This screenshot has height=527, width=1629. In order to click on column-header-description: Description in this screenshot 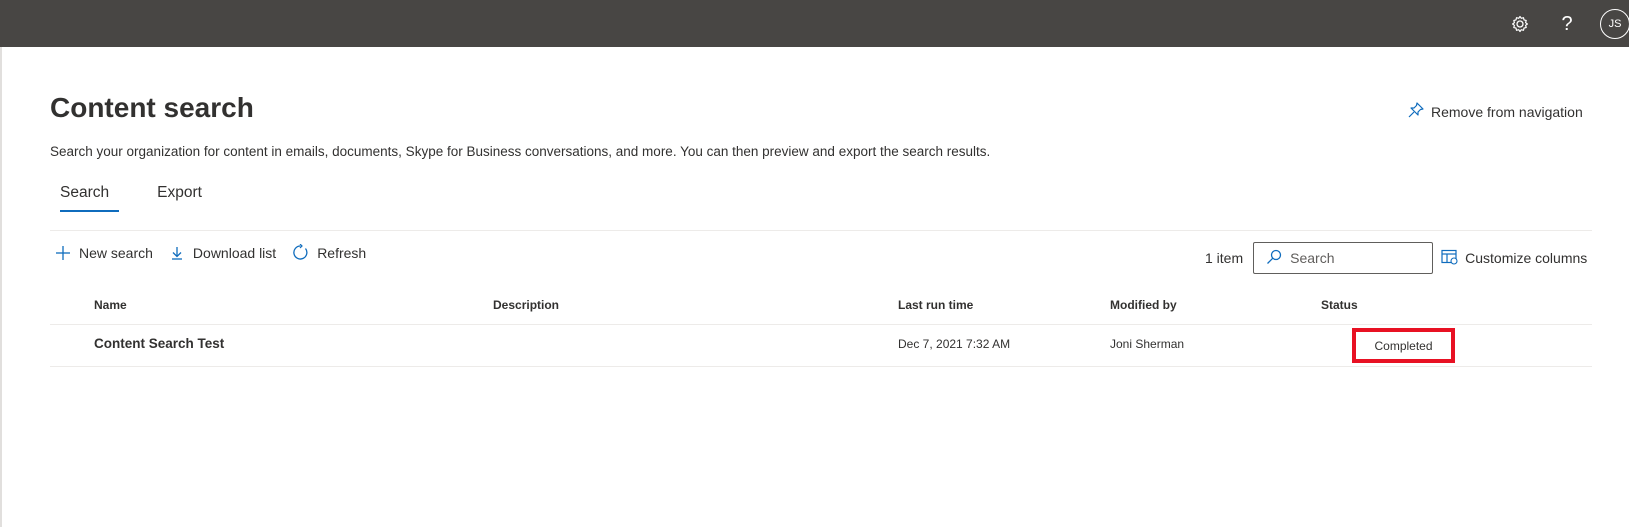, I will do `click(526, 305)`.